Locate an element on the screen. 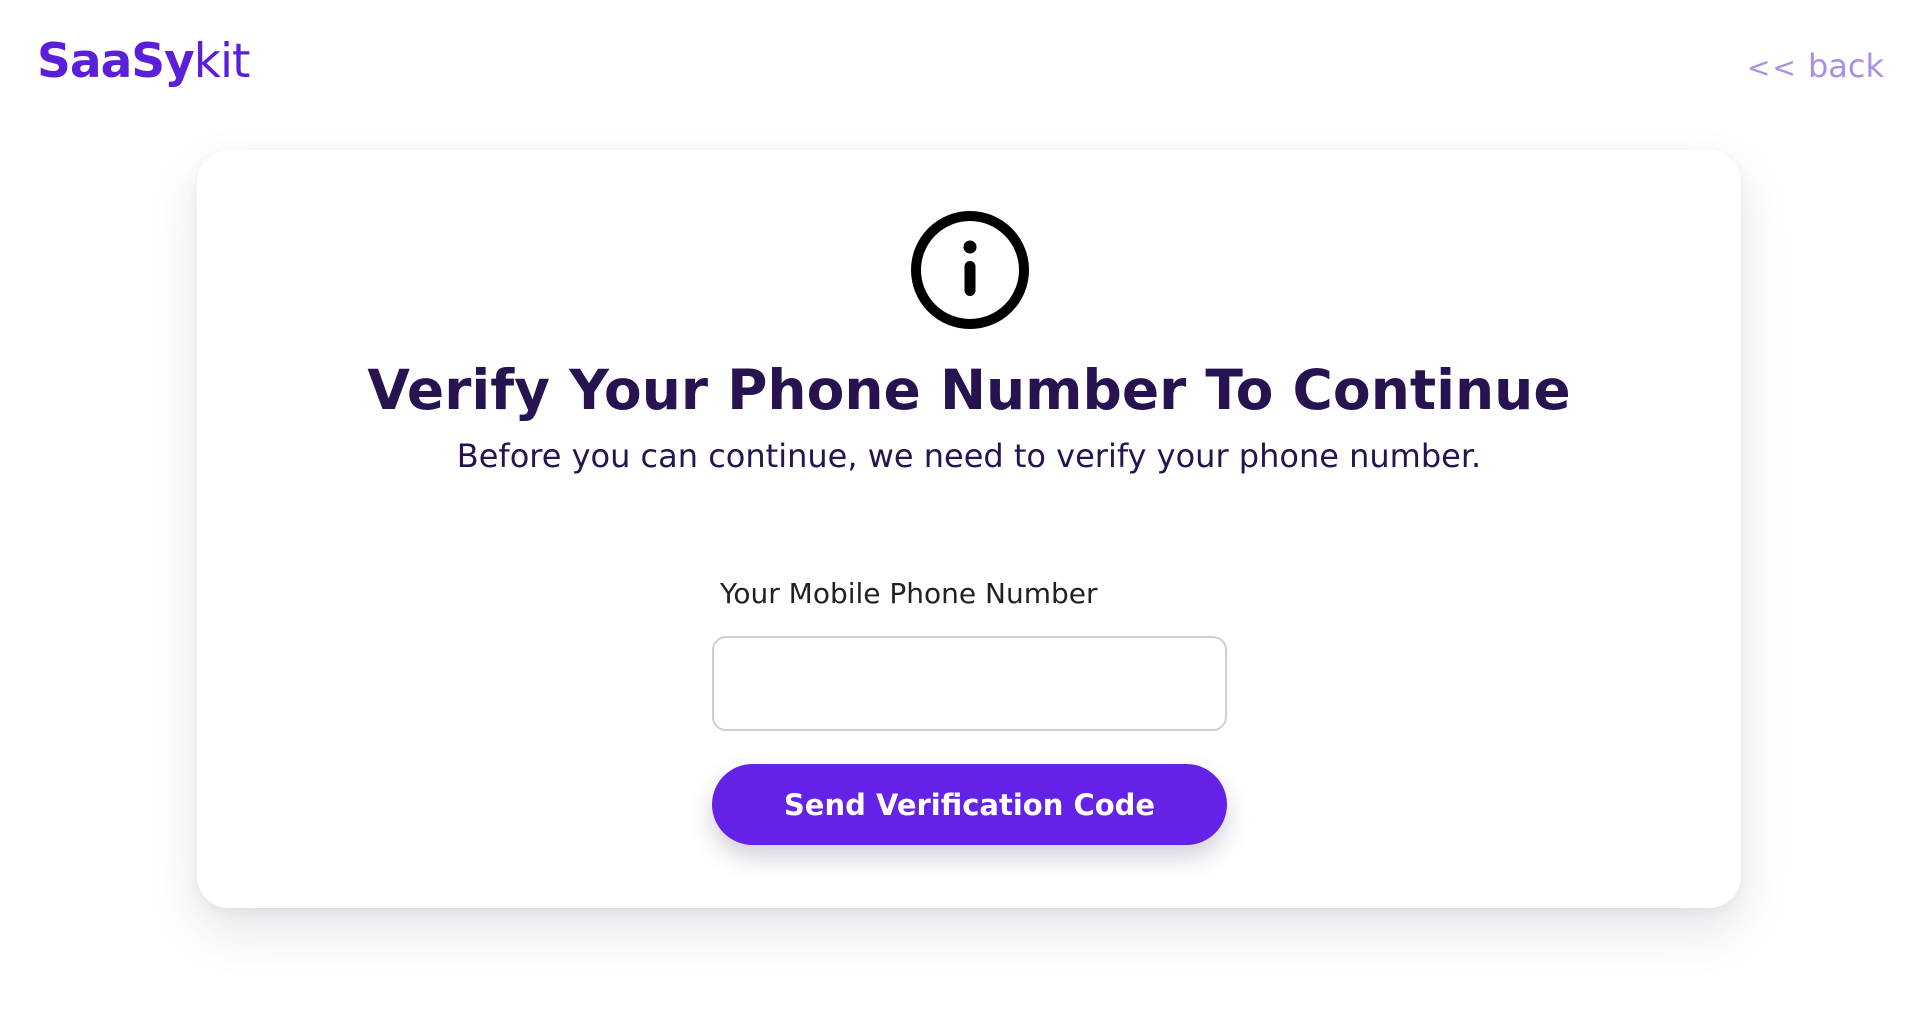 The height and width of the screenshot is (1016, 1926). phone-number-label: Your Mobile Phone Number is located at coordinates (909, 593).